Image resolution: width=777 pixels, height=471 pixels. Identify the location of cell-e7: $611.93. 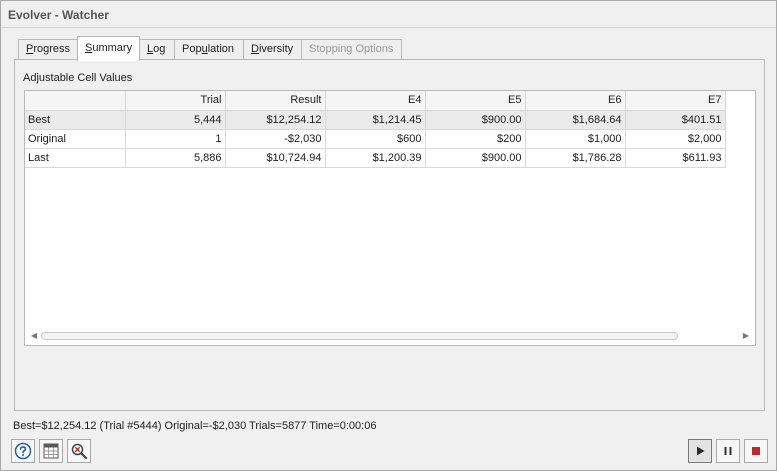
(675, 158).